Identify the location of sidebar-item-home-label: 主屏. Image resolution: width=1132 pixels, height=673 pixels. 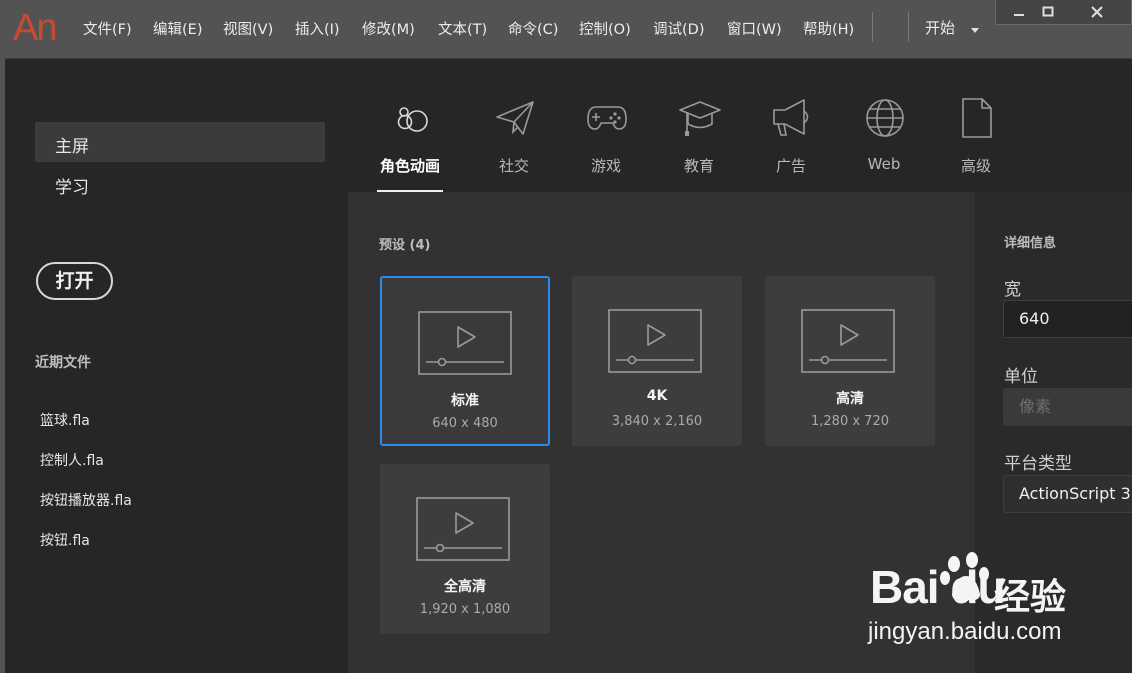
(72, 144).